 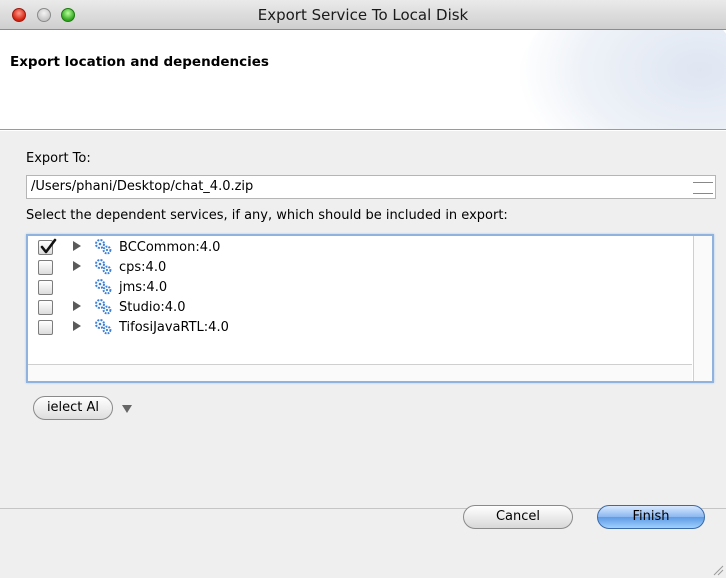 I want to click on export-path-field: /Users/phani/Desktop/chat_4.0.zip, so click(x=371, y=187).